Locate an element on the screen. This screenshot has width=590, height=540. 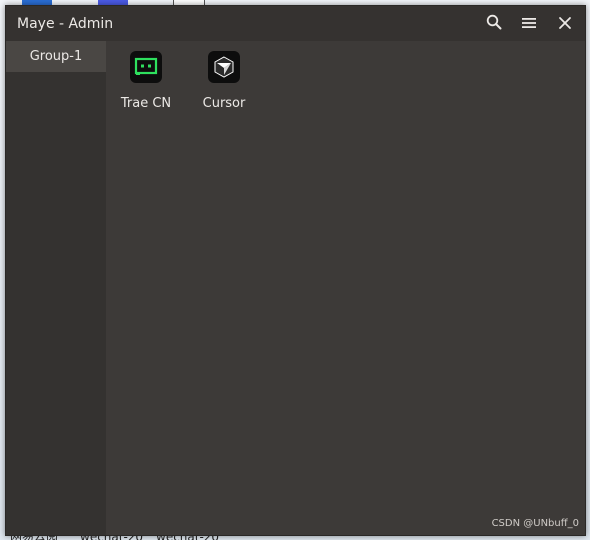
menu-icon is located at coordinates (529, 24).